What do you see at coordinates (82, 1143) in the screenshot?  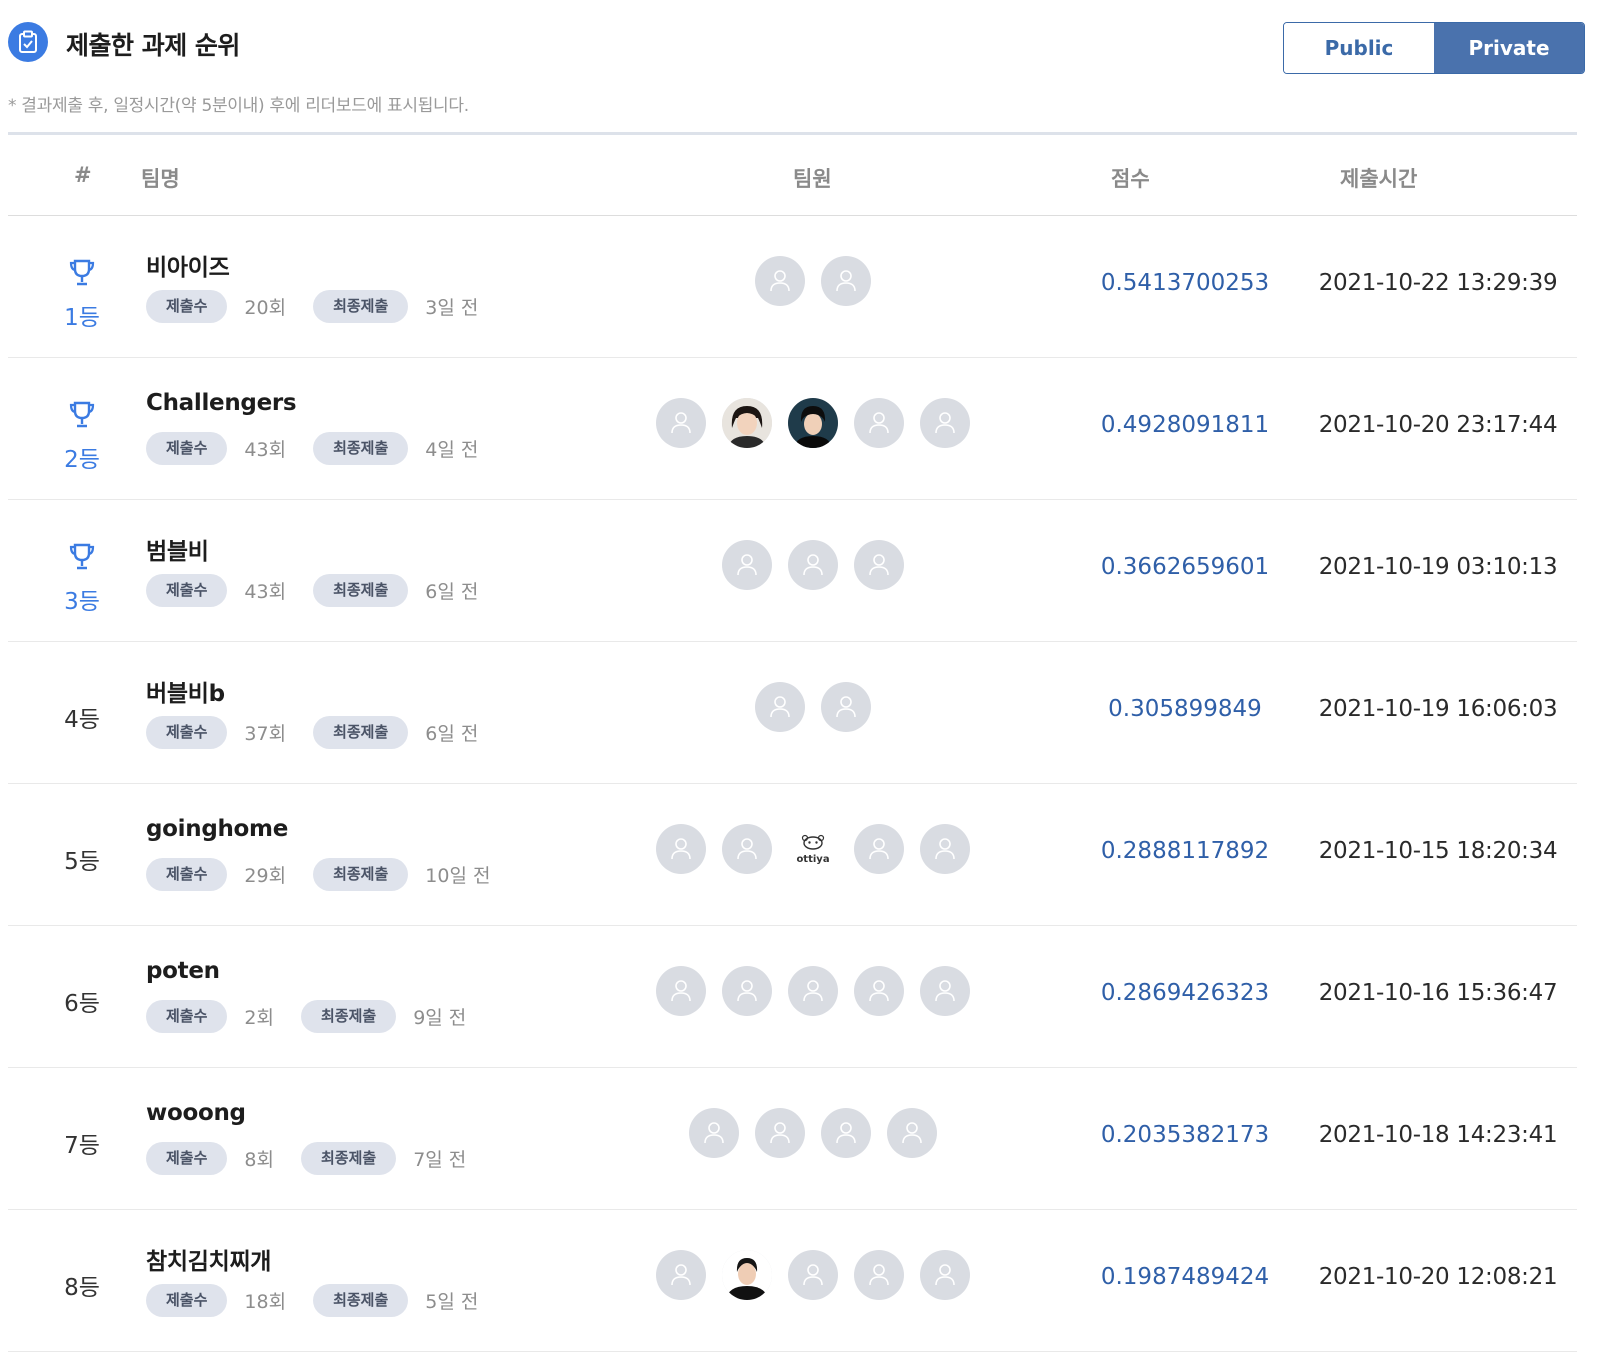 I see `rank-cell: 7등` at bounding box center [82, 1143].